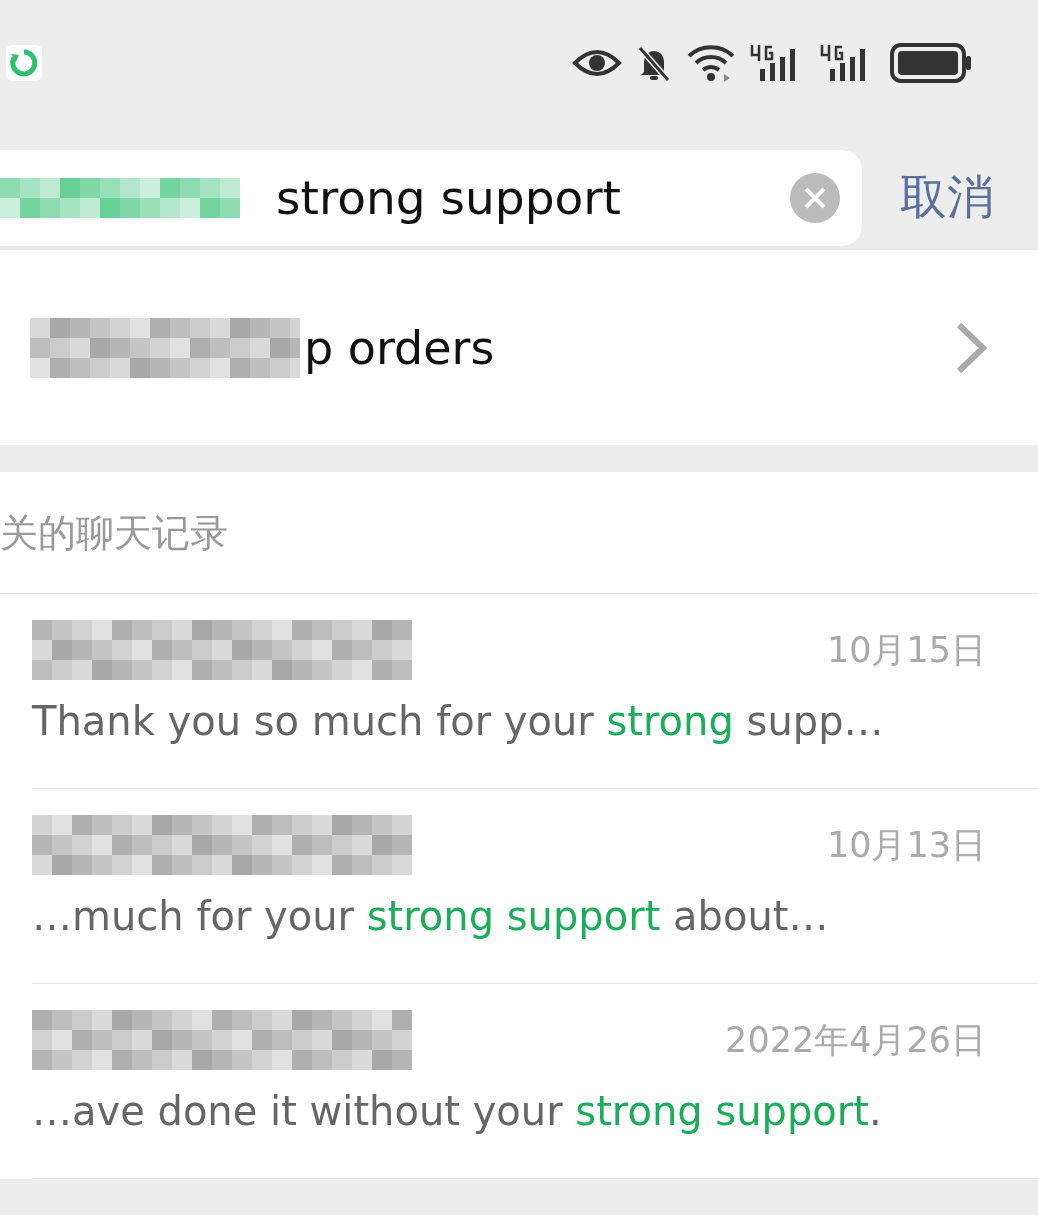 The width and height of the screenshot is (1038, 1215). I want to click on search-field: strong support, so click(431, 197).